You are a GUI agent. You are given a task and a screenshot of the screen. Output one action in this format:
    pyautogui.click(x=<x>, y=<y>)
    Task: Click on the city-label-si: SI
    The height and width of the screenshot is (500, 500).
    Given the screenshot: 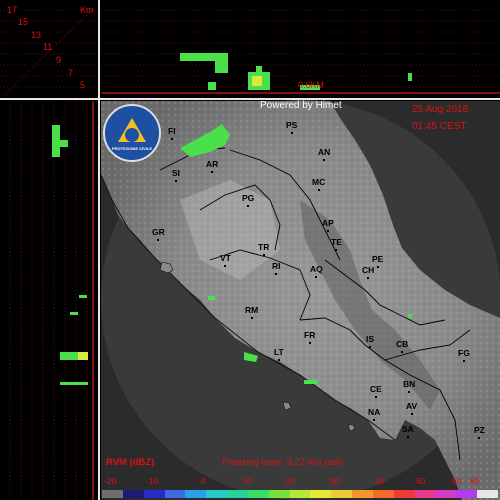 What is the action you would take?
    pyautogui.click(x=176, y=175)
    